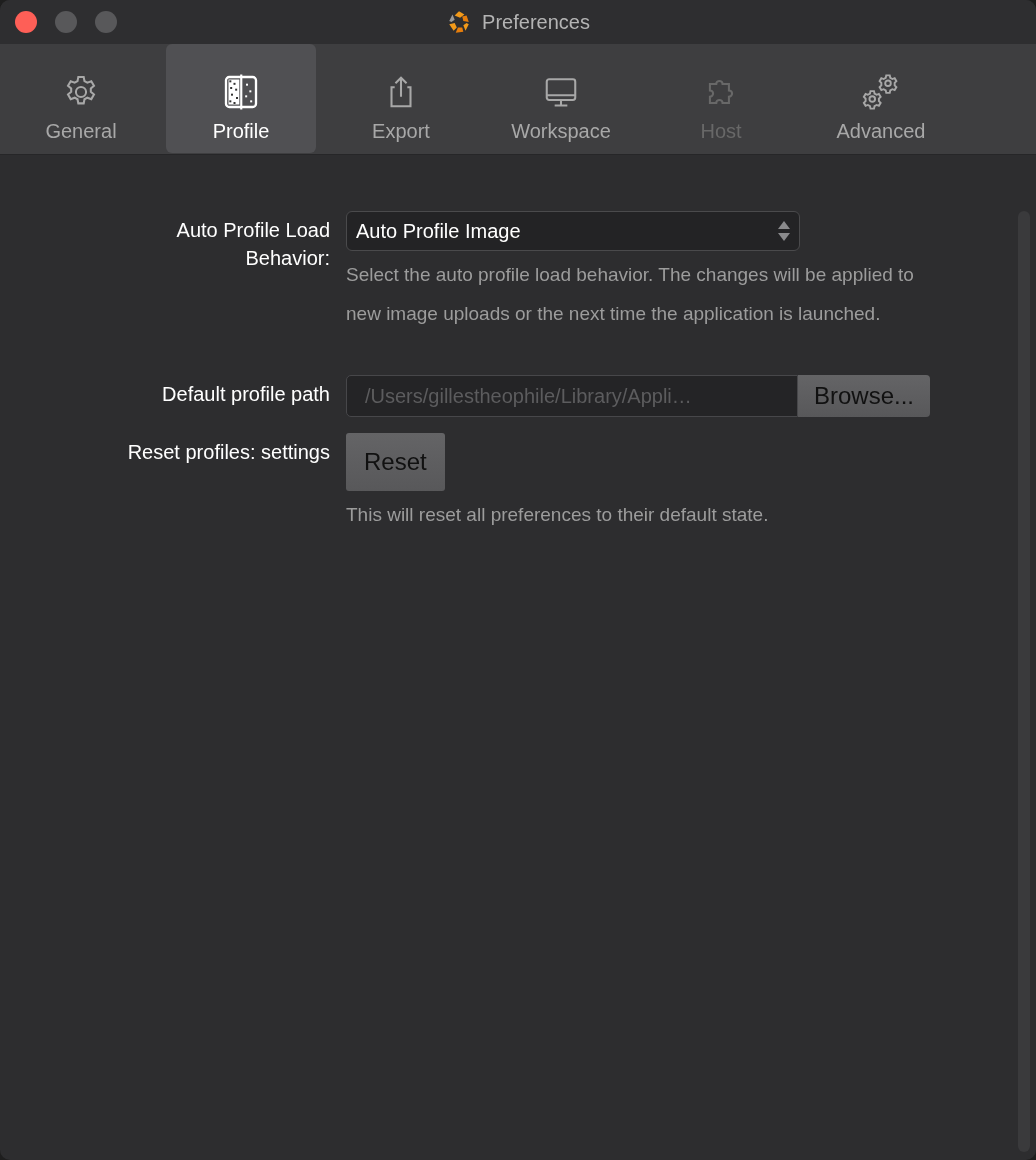 Image resolution: width=1036 pixels, height=1160 pixels. What do you see at coordinates (241, 98) in the screenshot?
I see `tab: Profile` at bounding box center [241, 98].